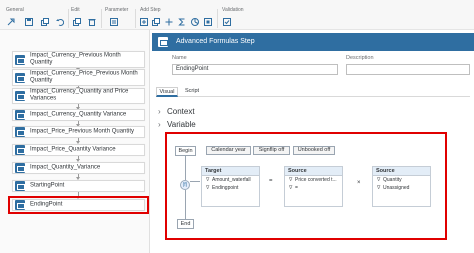 The width and height of the screenshot is (474, 253). What do you see at coordinates (82, 131) in the screenshot?
I see `step-item-label: Impact_Price_Previous Month Quantity` at bounding box center [82, 131].